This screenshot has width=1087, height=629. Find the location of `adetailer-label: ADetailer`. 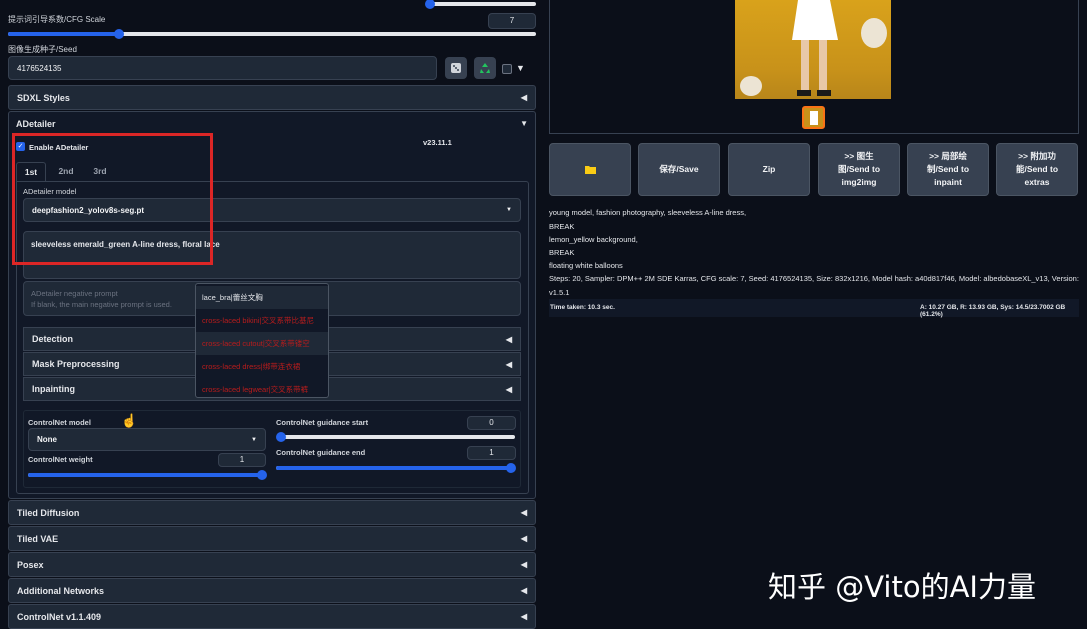

adetailer-label: ADetailer is located at coordinates (36, 123).